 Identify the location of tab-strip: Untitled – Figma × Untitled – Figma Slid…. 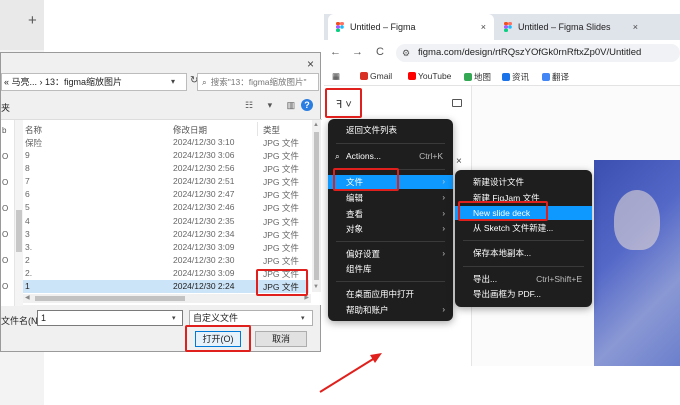
(502, 27).